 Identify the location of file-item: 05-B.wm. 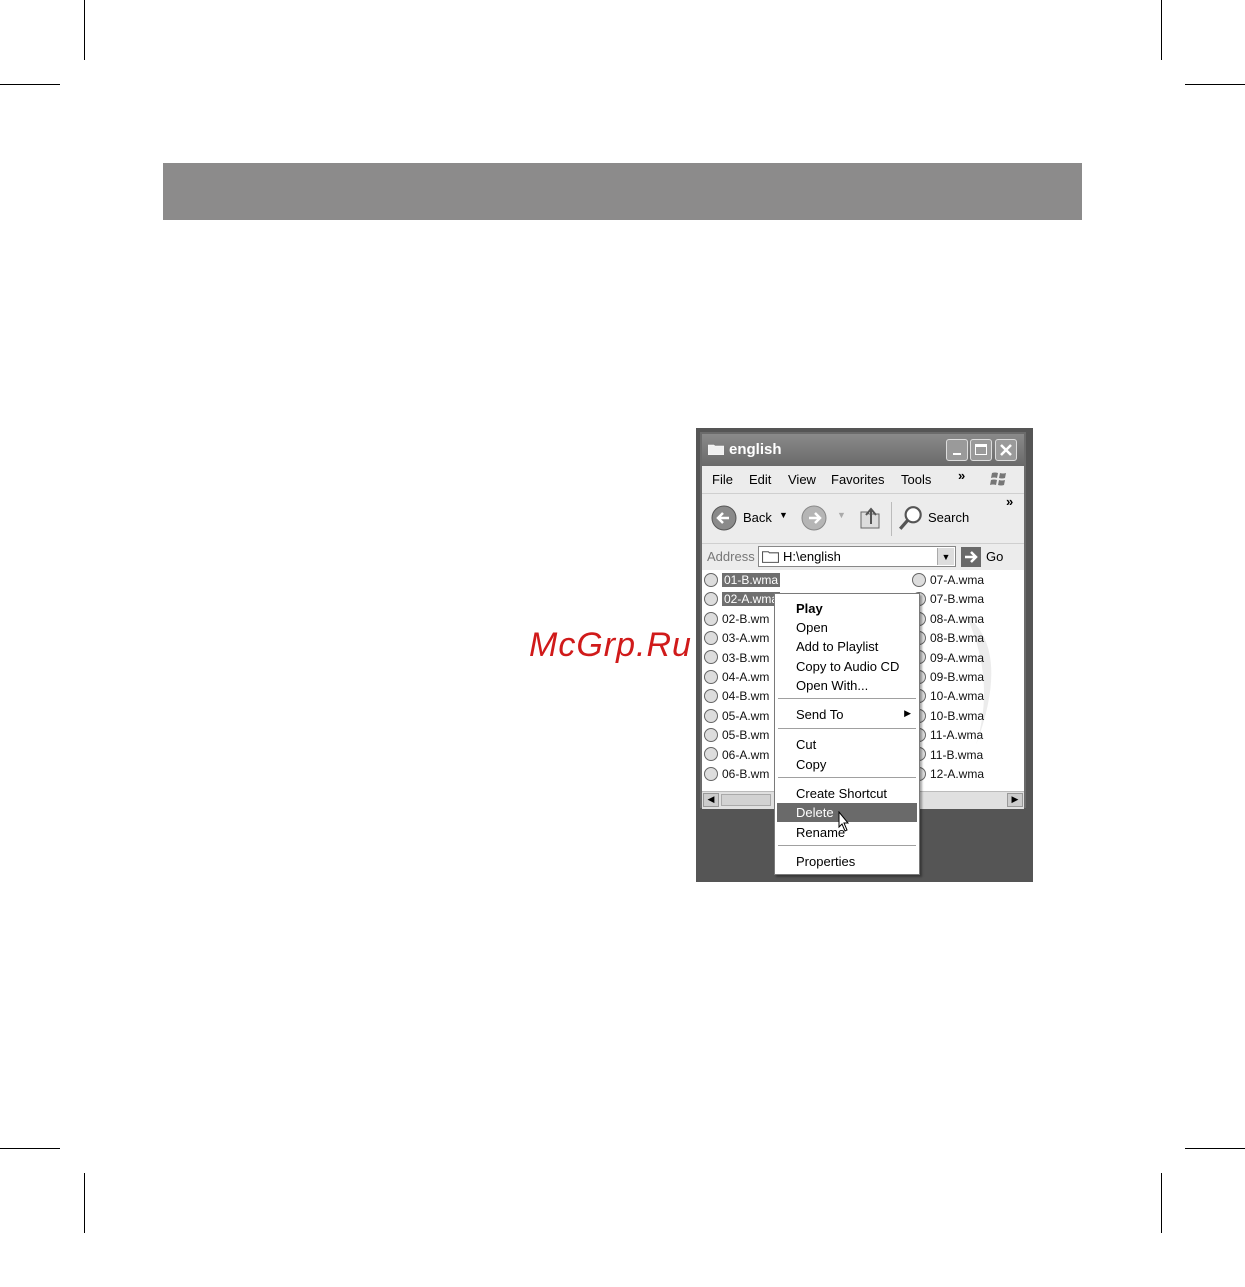
(736, 736).